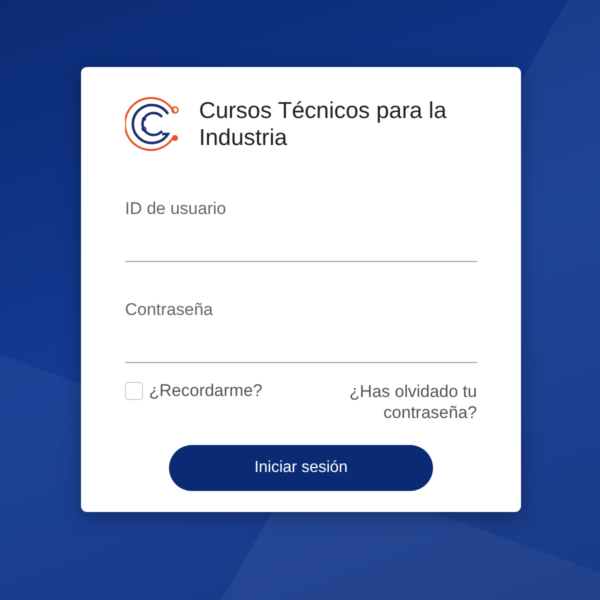  I want to click on field-label: ID de usuario, so click(176, 209).